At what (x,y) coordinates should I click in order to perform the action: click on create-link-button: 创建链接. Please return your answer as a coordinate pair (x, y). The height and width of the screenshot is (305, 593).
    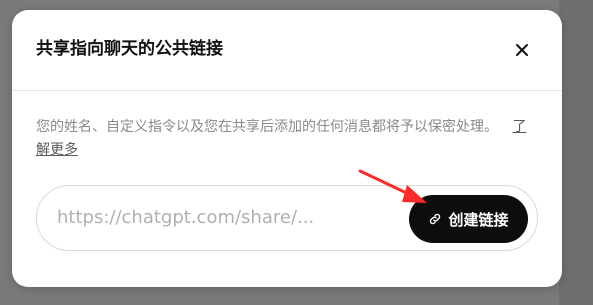
    Looking at the image, I should click on (468, 219).